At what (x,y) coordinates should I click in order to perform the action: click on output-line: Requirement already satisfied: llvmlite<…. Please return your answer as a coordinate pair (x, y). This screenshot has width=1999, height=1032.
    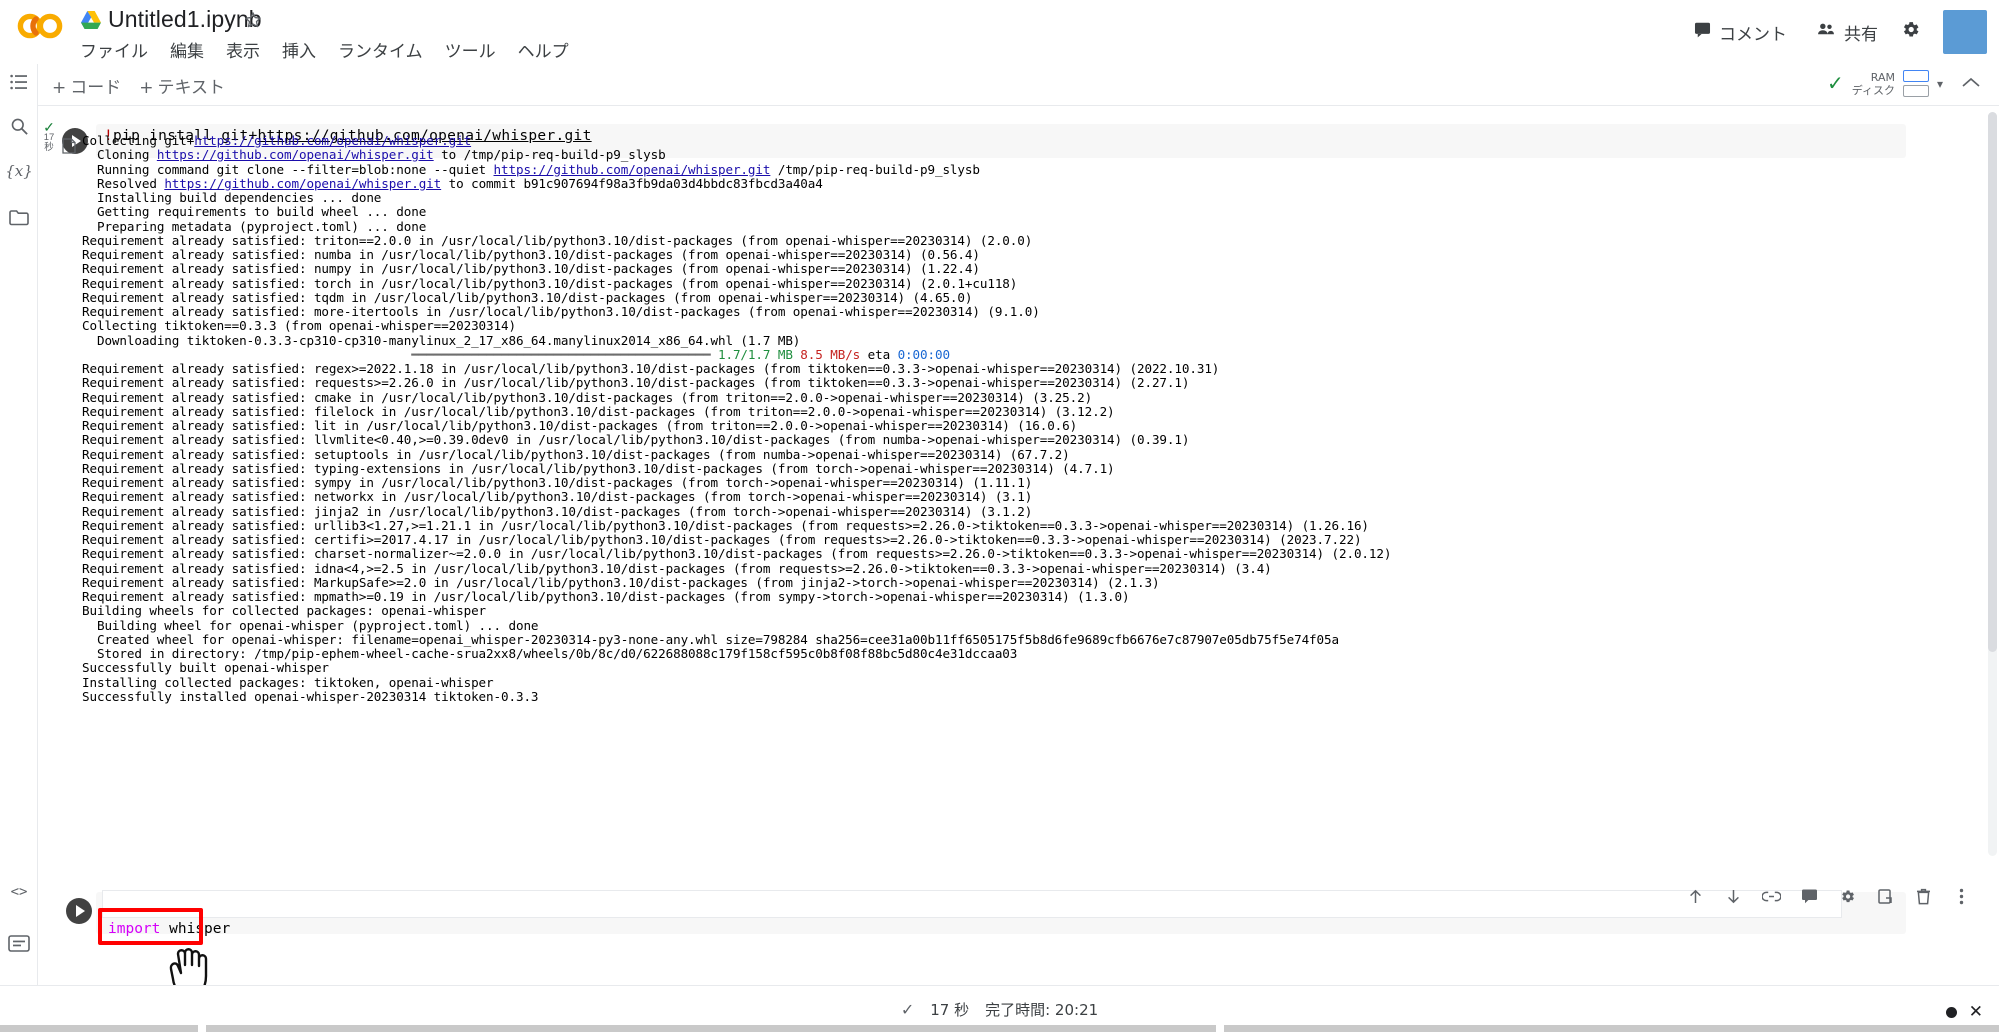
    Looking at the image, I should click on (636, 440).